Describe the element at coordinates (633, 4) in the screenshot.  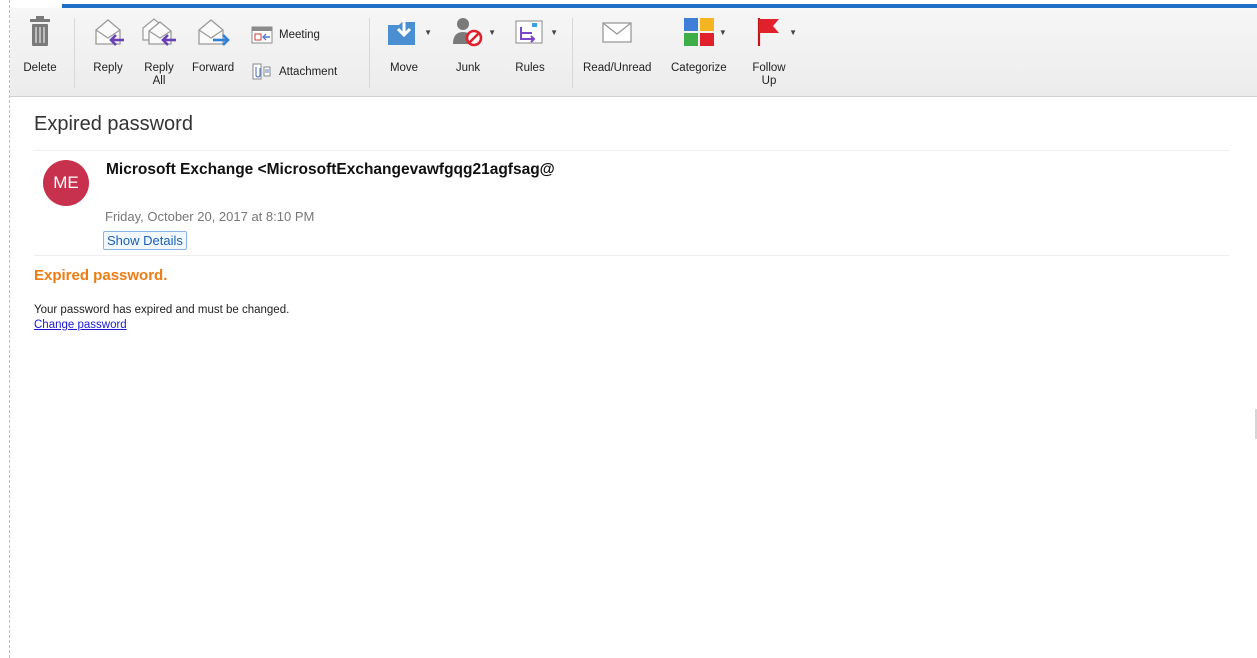
I see `window-top-accent` at that location.